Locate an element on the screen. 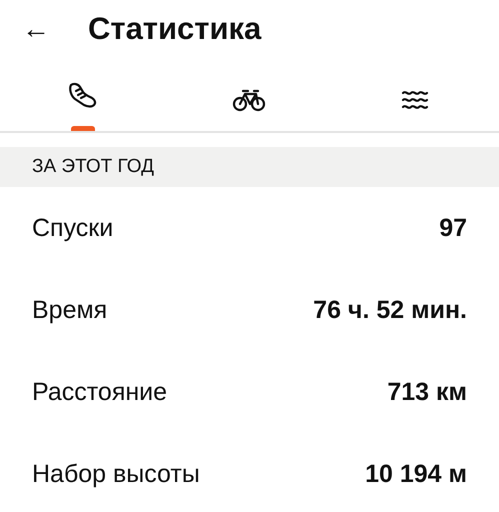 Image resolution: width=499 pixels, height=512 pixels. page-title: Статистика is located at coordinates (175, 29).